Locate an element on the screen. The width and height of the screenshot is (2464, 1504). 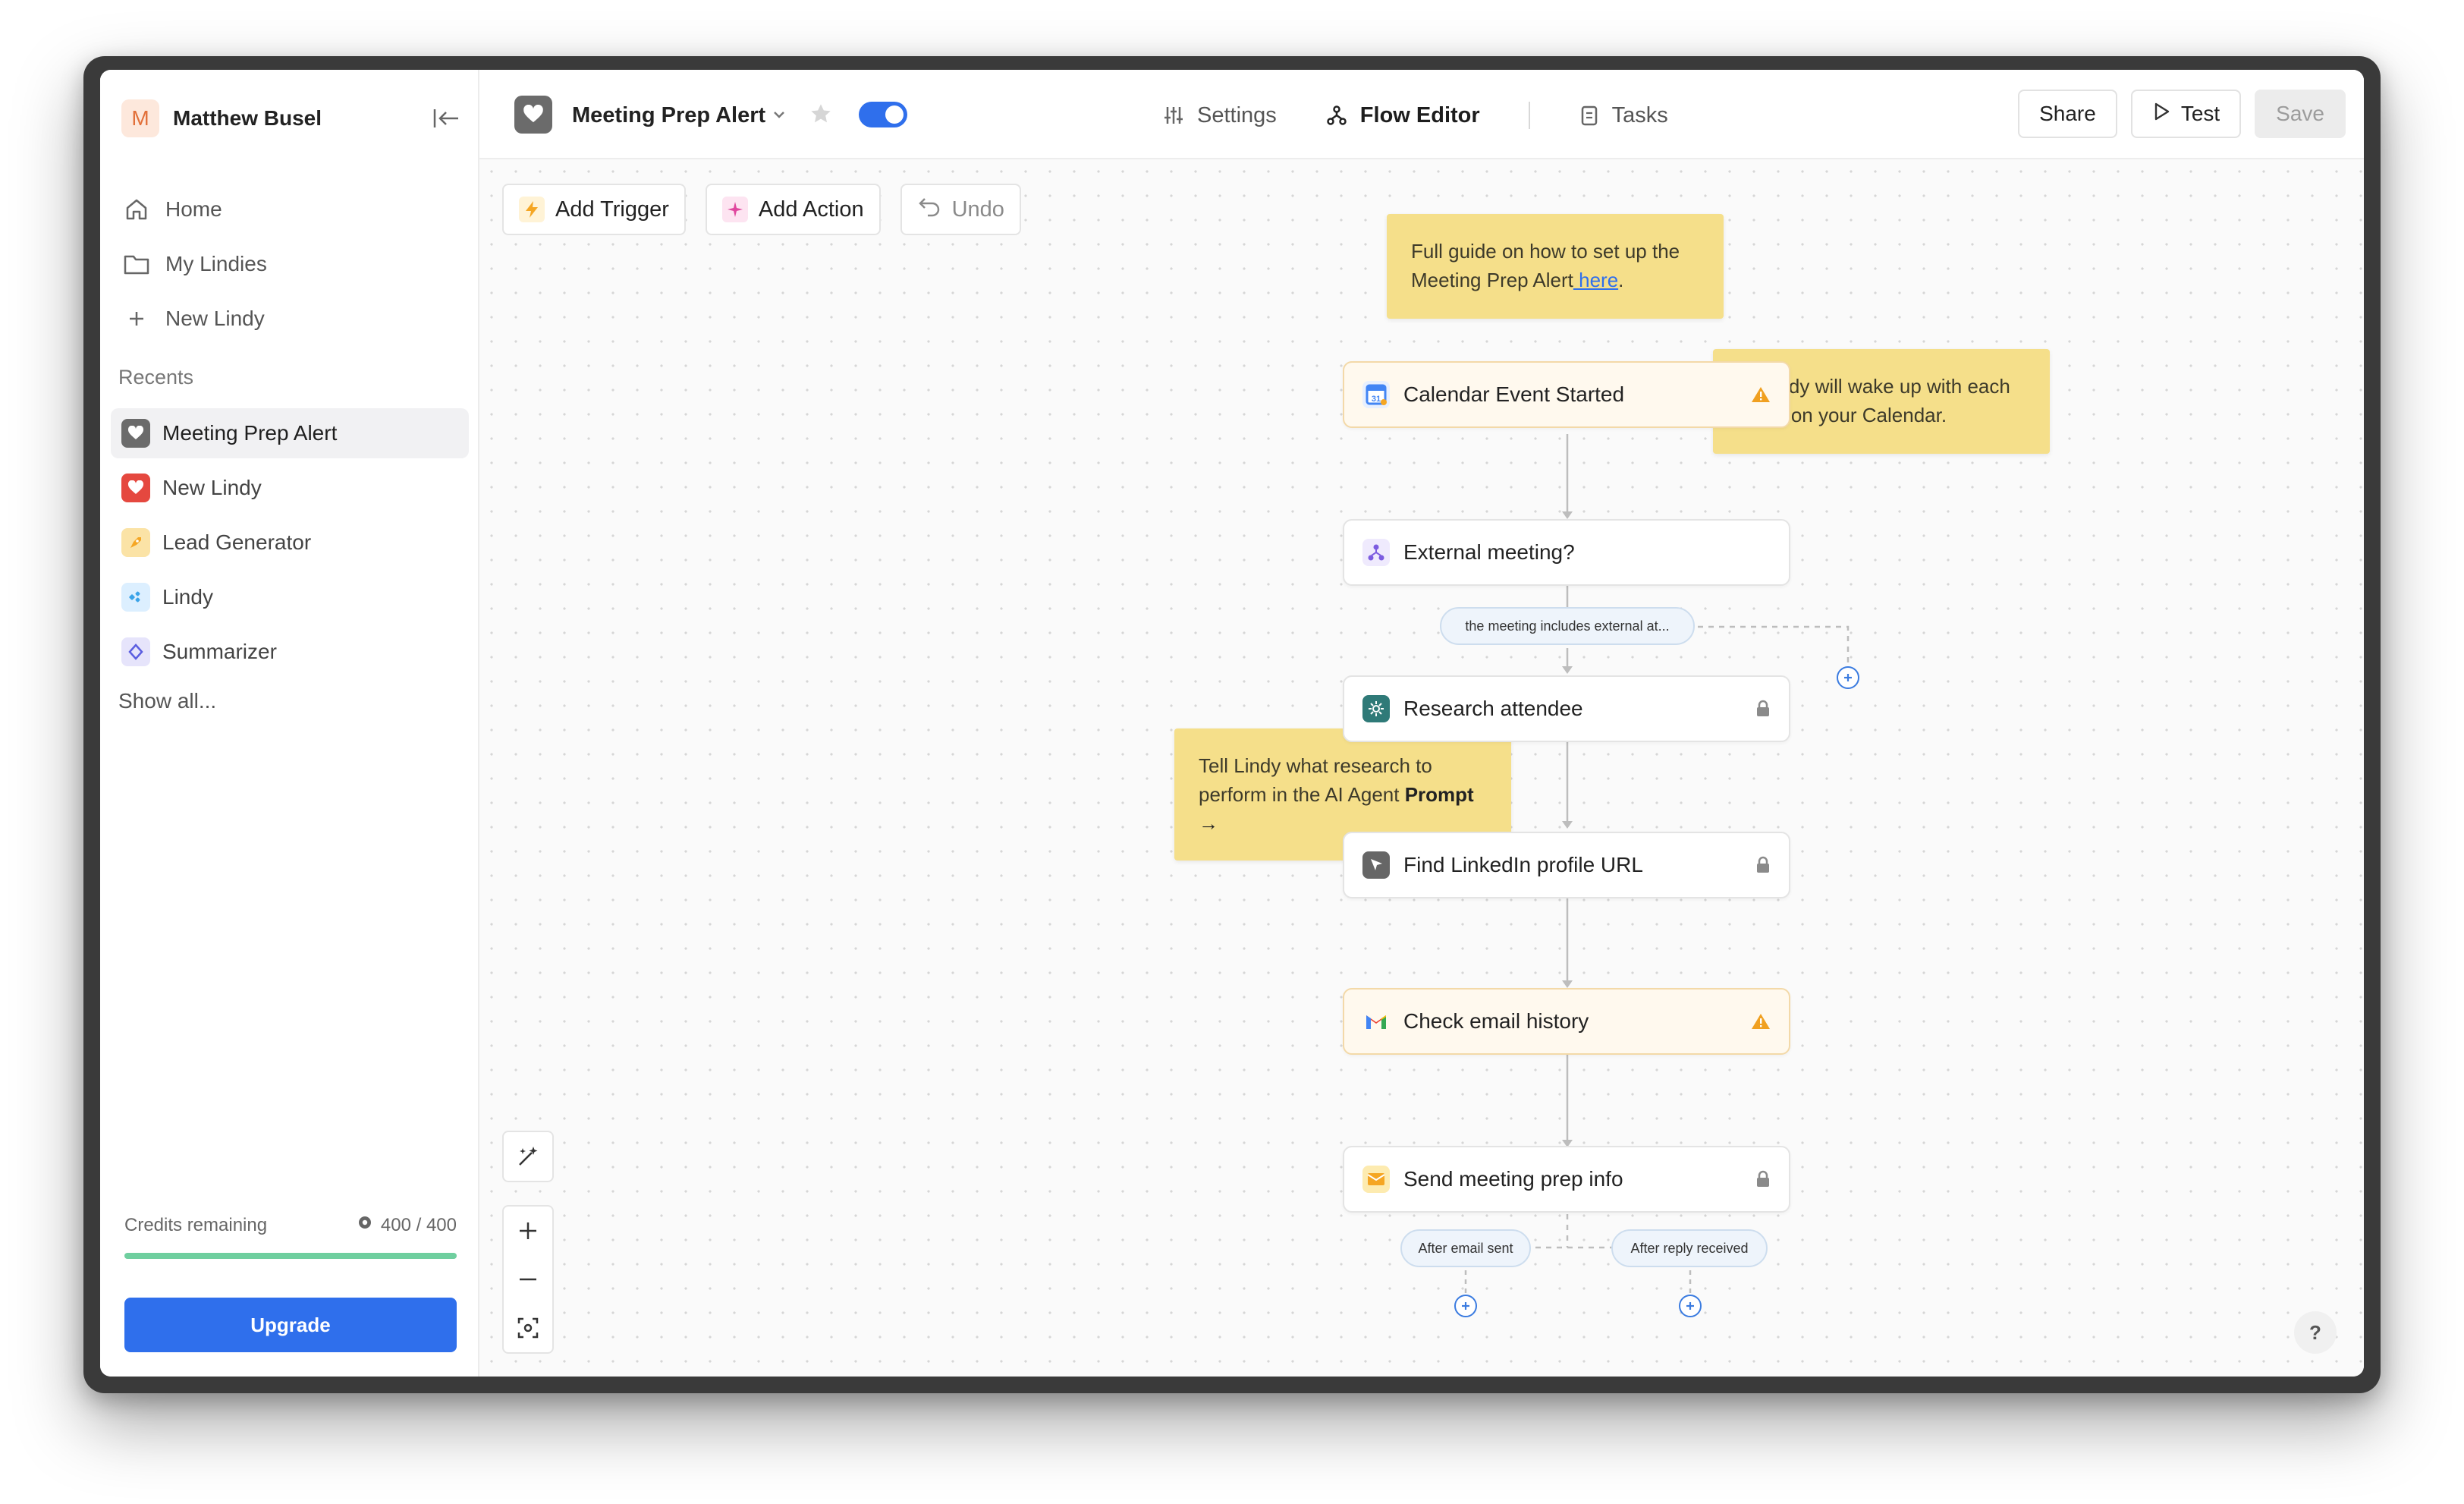
recent-item-meeting-prep-alert: Meeting Prep Alert is located at coordinates (290, 433).